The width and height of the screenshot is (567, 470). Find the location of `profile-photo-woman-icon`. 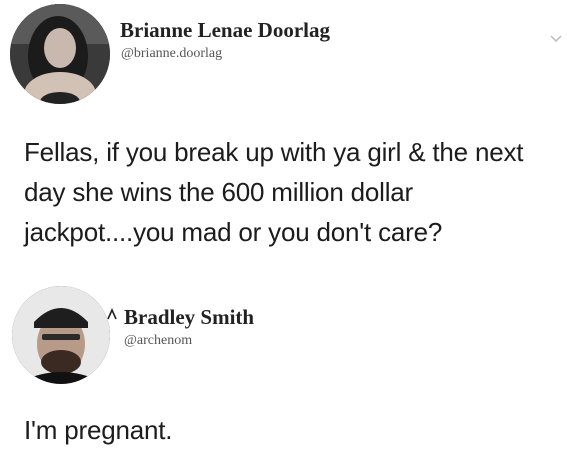

profile-photo-woman-icon is located at coordinates (60, 54).